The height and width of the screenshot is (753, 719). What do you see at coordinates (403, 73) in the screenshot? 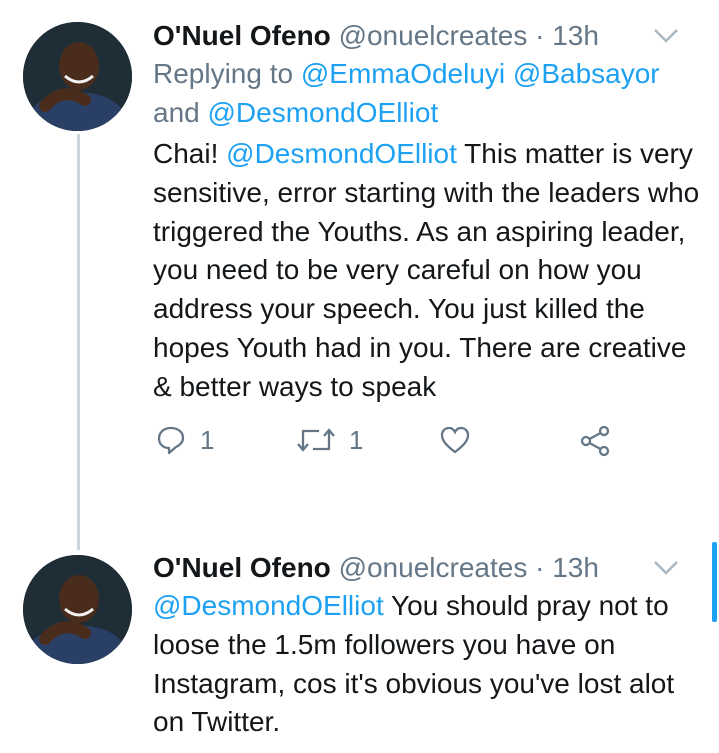
I see `reply-mention: @EmmaOdeluyi` at bounding box center [403, 73].